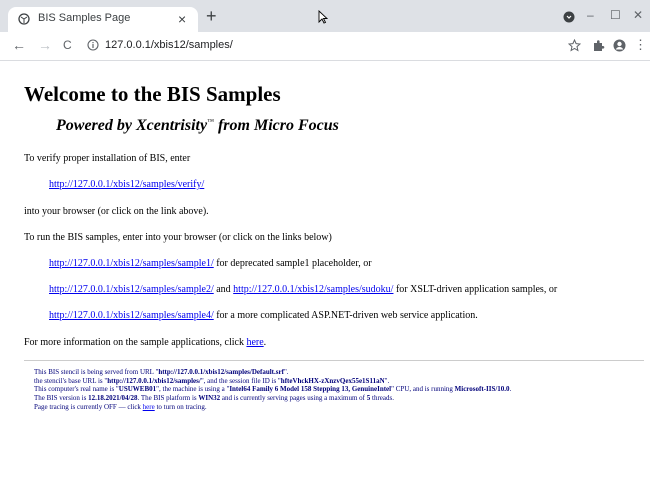  Describe the element at coordinates (19, 45) in the screenshot. I see `back-button: ←` at that location.